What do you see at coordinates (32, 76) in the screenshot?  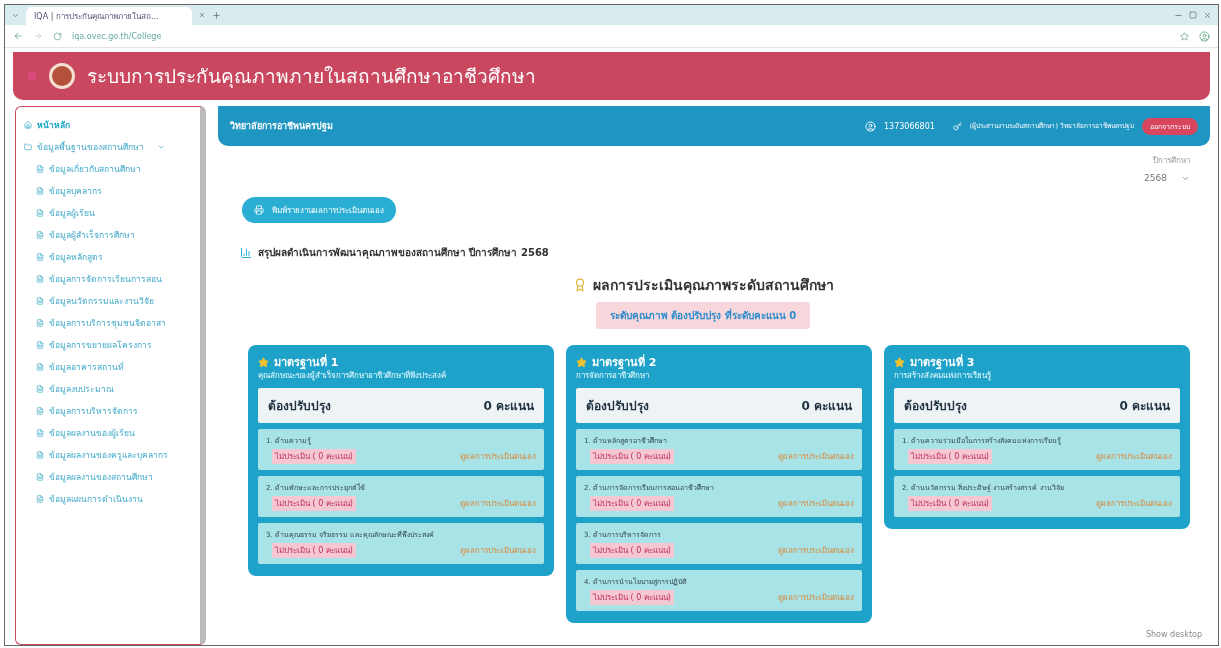 I see `menu-icon` at bounding box center [32, 76].